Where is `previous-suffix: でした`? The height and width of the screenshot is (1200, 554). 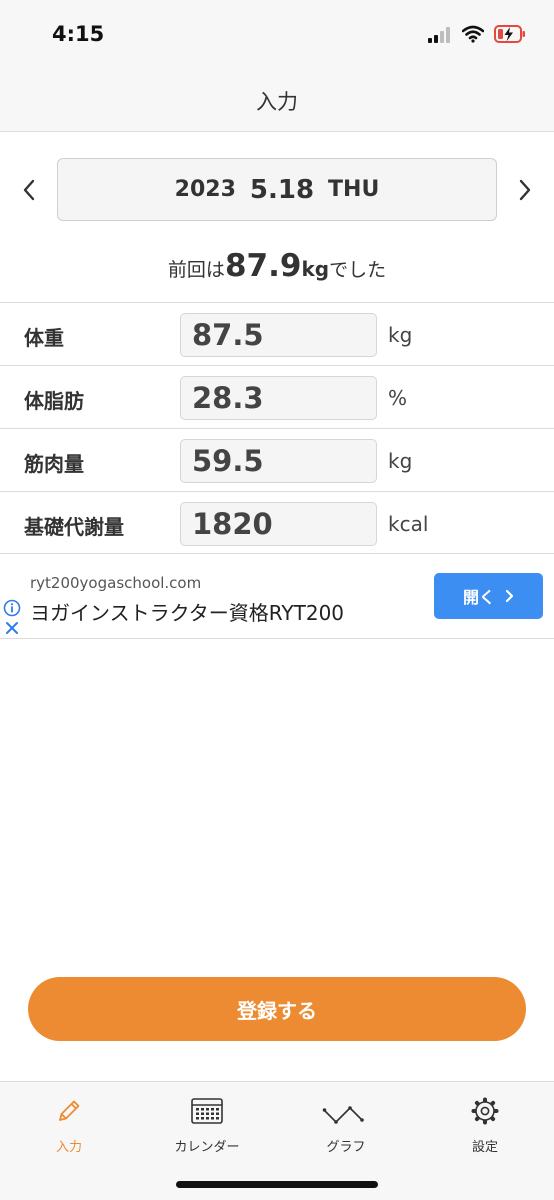
previous-suffix: でした is located at coordinates (358, 270).